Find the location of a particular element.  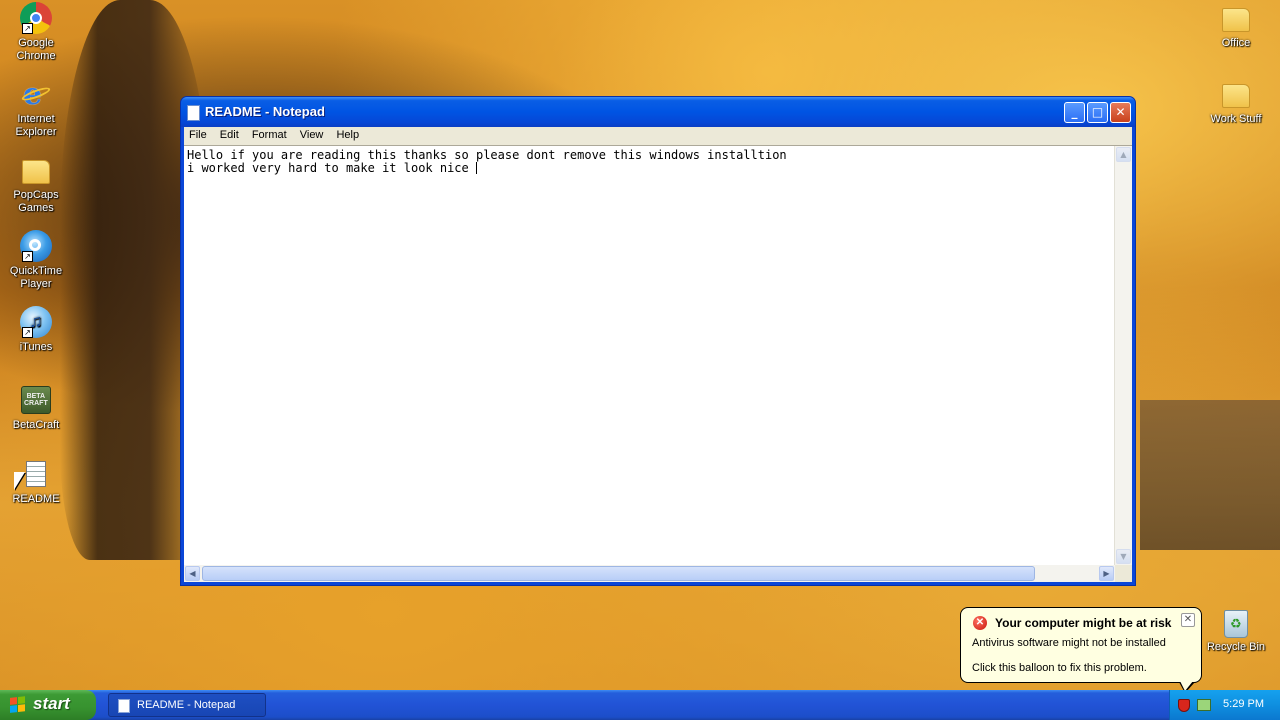

scroll-right-icon: ▶ is located at coordinates (1106, 573).